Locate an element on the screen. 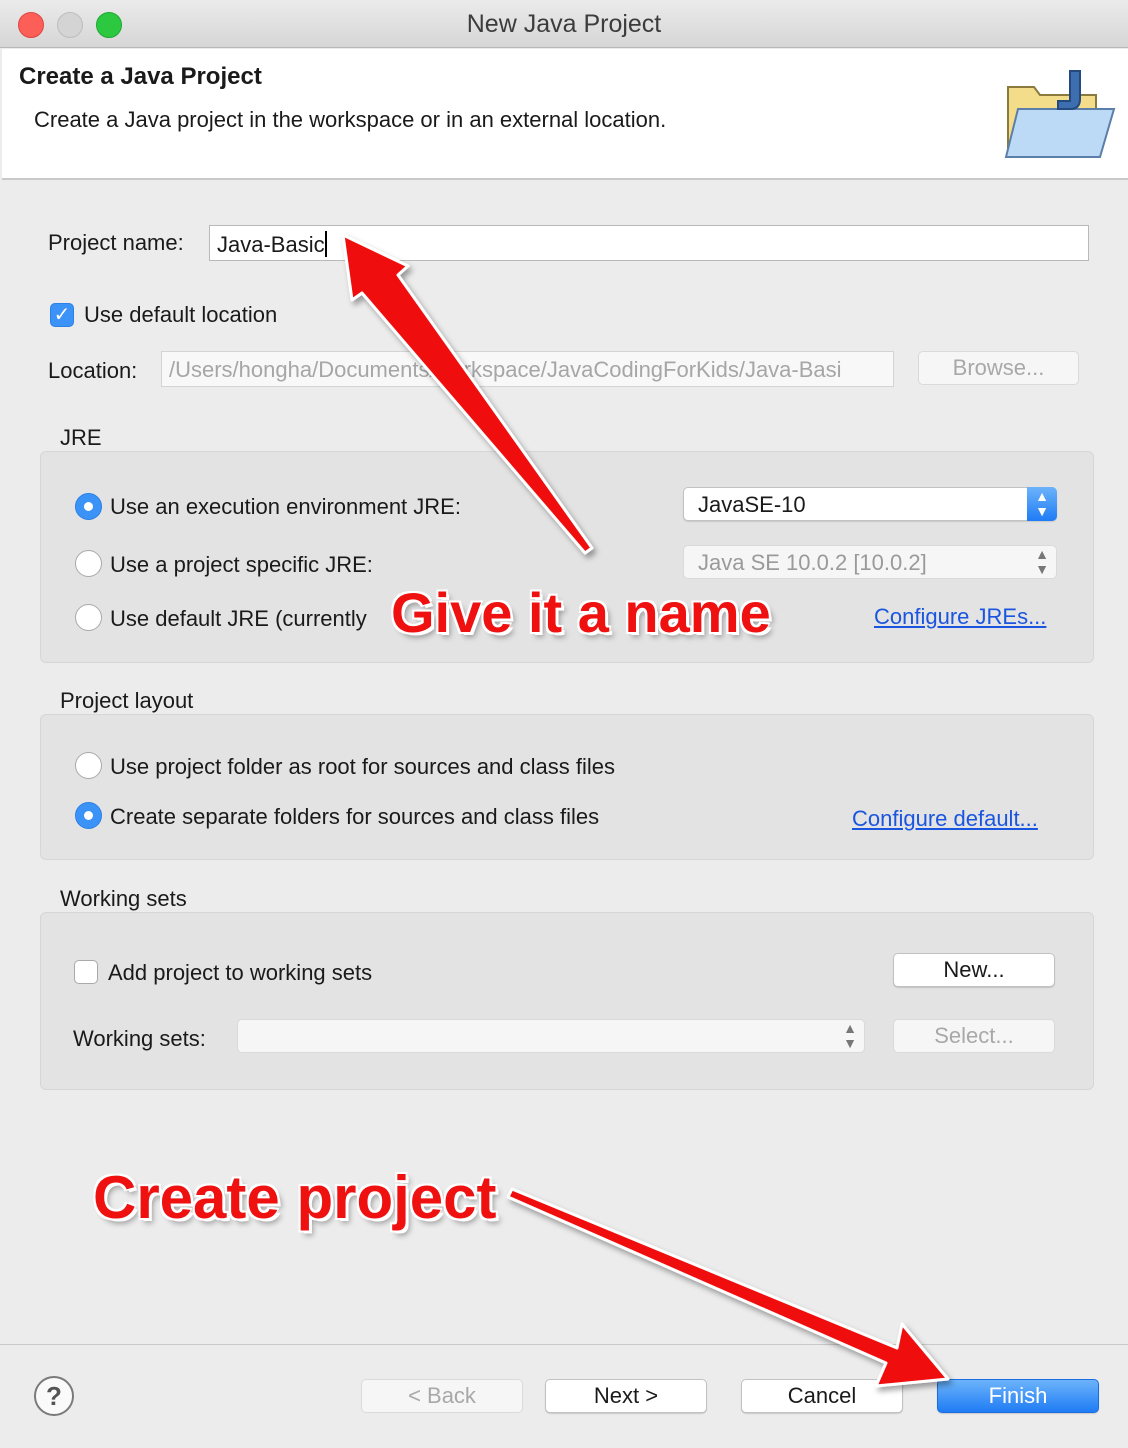 The width and height of the screenshot is (1128, 1448). jre-specific-value: Java SE 10.0.2 [10.0.2] is located at coordinates (812, 562).